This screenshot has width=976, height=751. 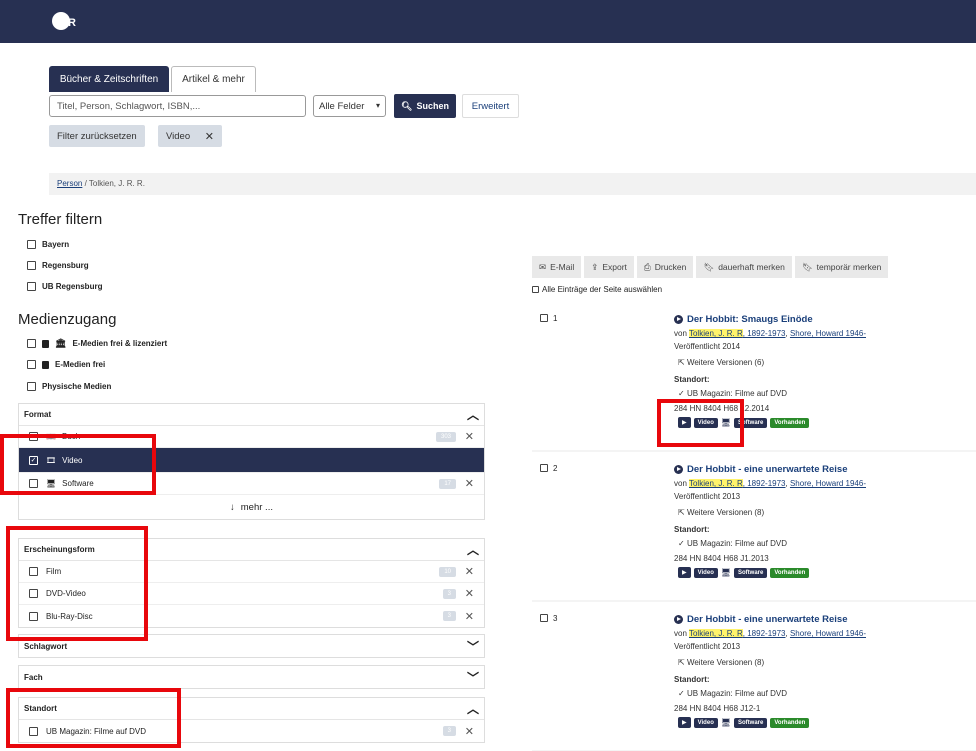 I want to click on result-title: Der Hobbit: Smaugs Einöde, so click(x=743, y=319).